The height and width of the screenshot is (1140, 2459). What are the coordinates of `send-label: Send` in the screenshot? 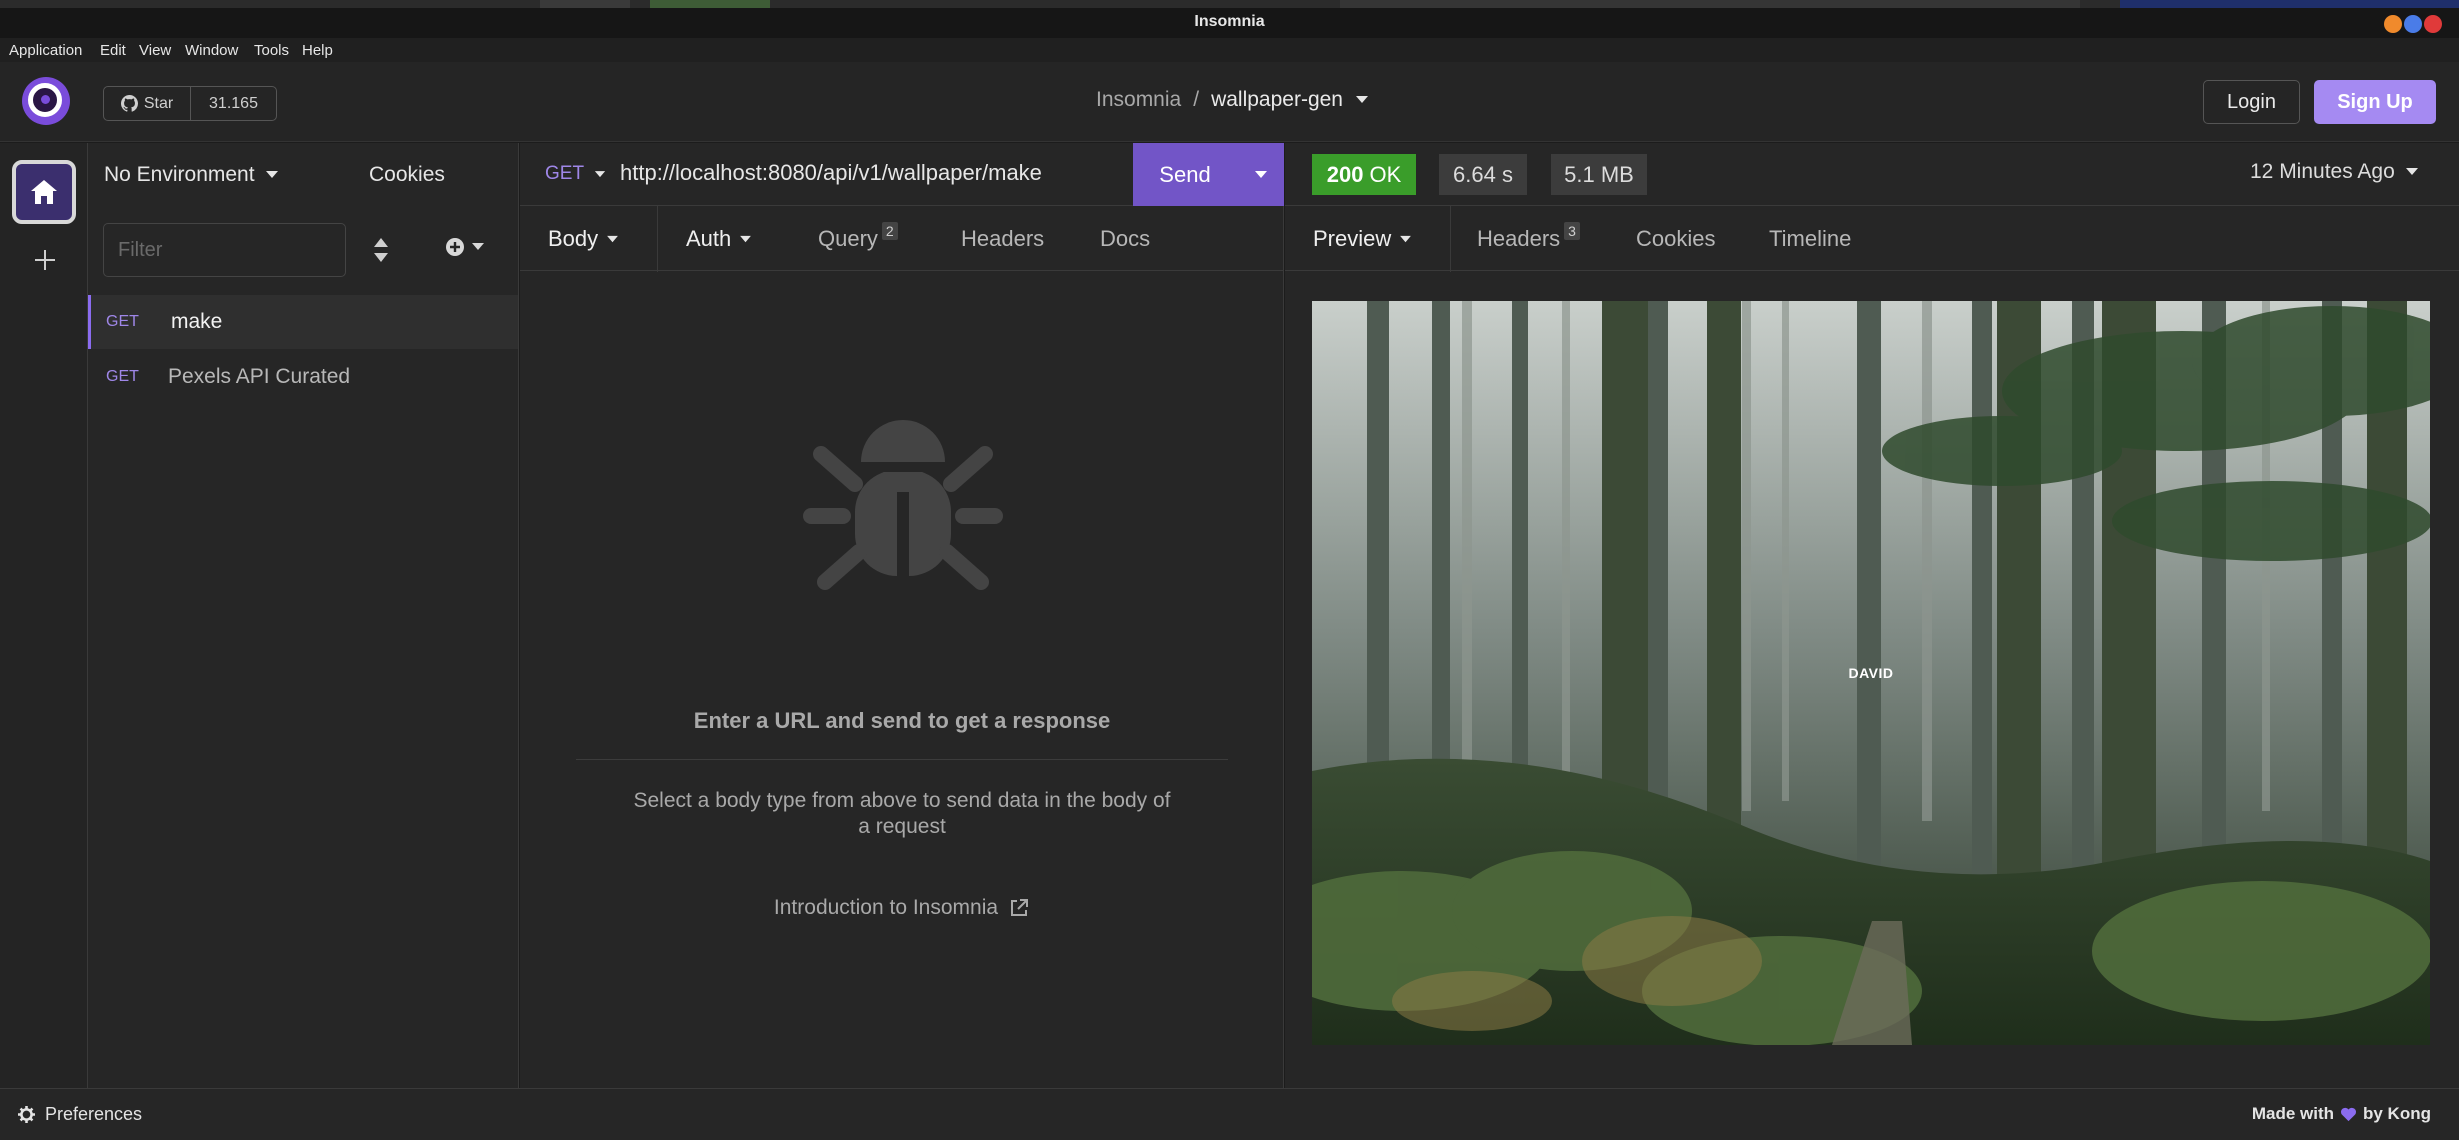 It's located at (1185, 174).